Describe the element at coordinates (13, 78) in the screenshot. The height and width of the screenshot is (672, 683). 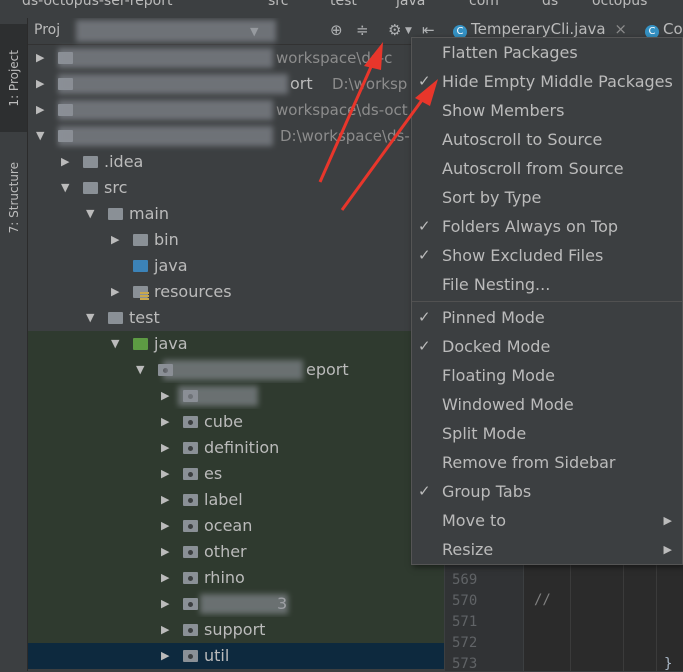
I see `tool-tab-project: 1: Project` at that location.